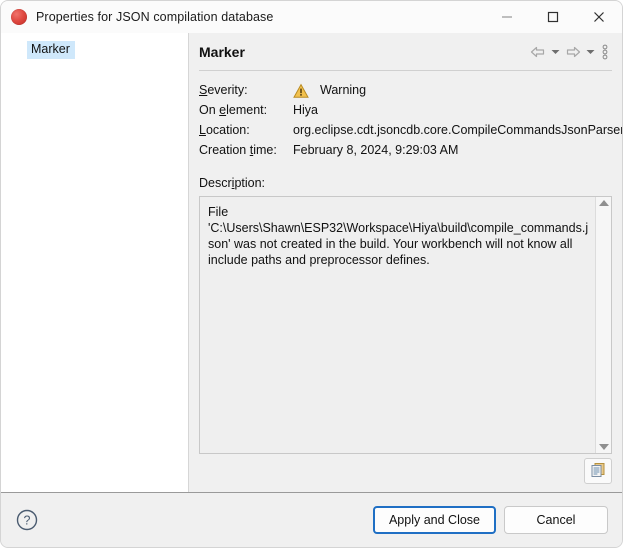 The width and height of the screenshot is (623, 548). I want to click on sidebar-item-label: Marker, so click(50, 49).